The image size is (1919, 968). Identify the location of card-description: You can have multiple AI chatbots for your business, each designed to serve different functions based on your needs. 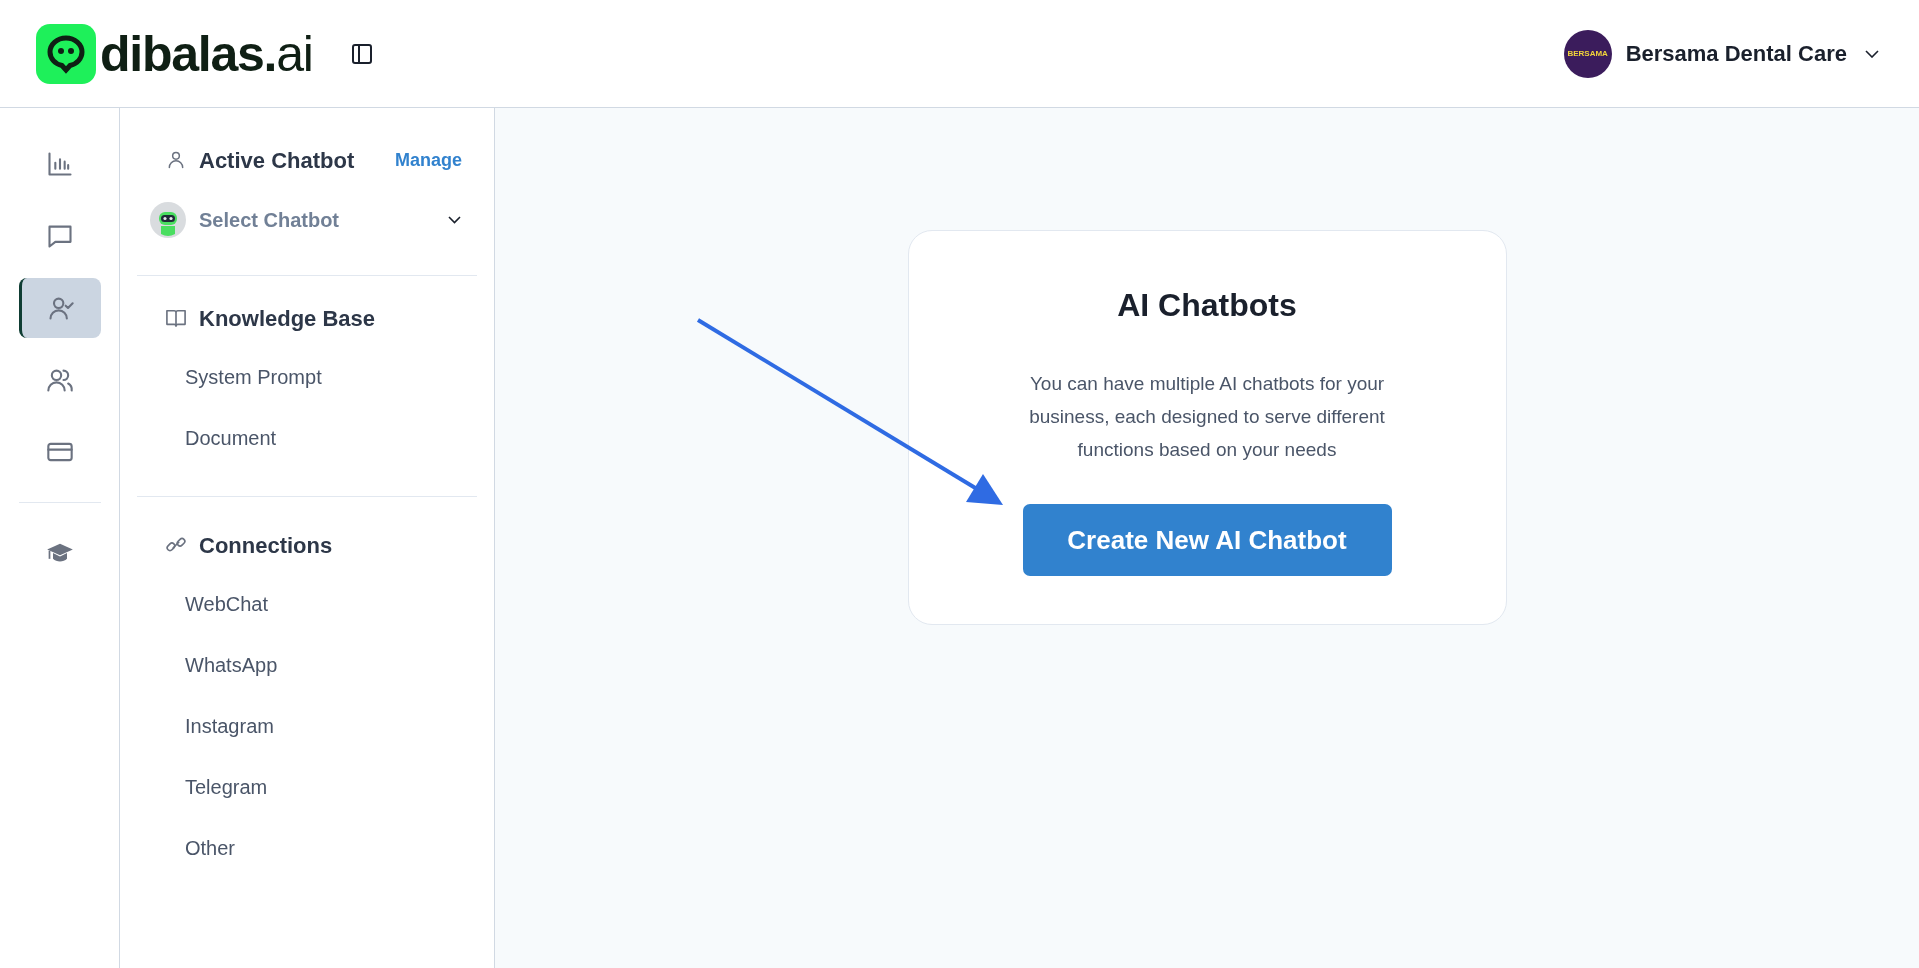
(1207, 417).